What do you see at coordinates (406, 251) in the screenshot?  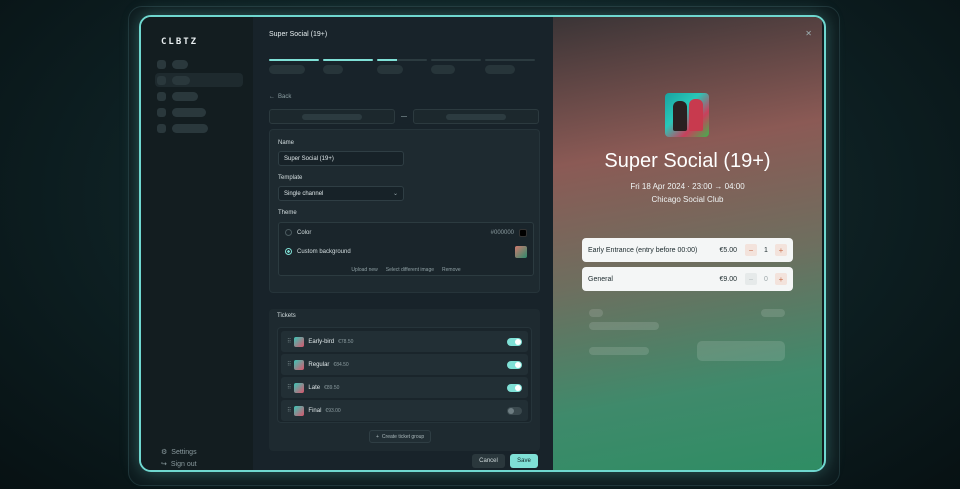 I see `theme-custom-option: Custom background` at bounding box center [406, 251].